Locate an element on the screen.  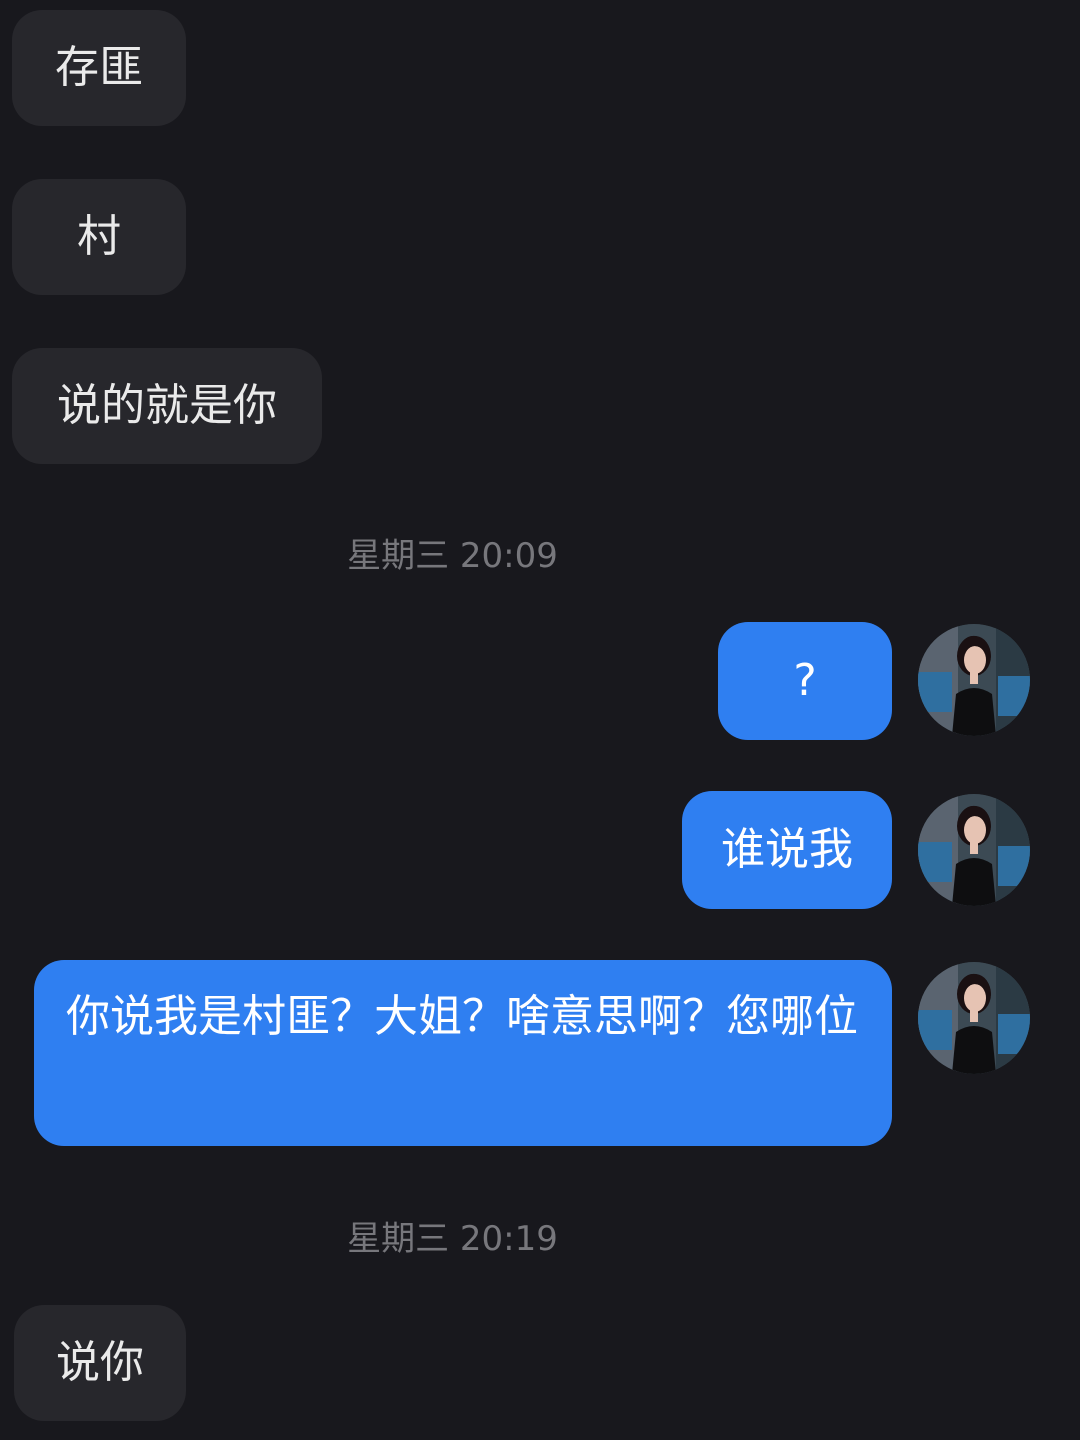
sent-message-bubble: 谁说我 is located at coordinates (787, 850).